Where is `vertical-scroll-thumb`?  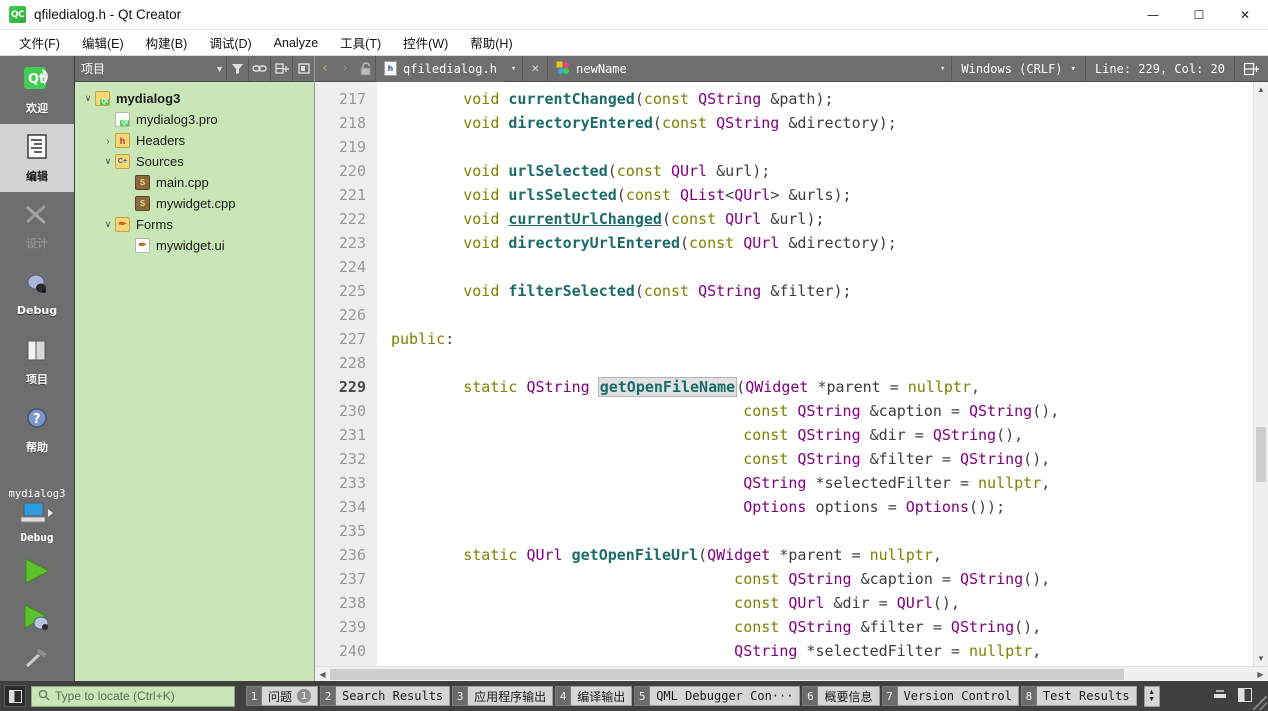 vertical-scroll-thumb is located at coordinates (1261, 454).